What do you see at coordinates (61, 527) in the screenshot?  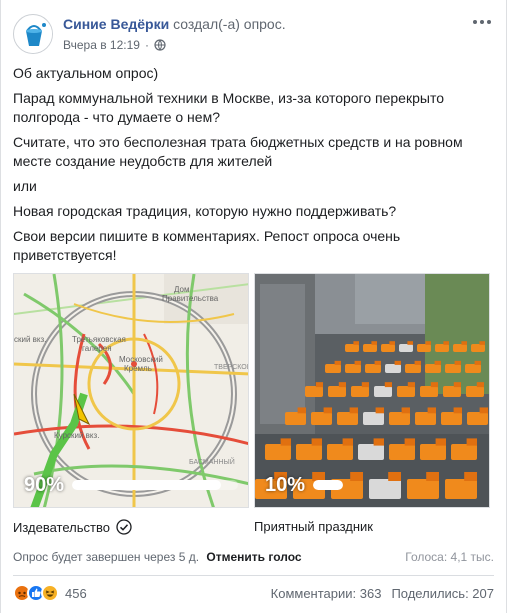 I see `poll-option-label: Издевательство` at bounding box center [61, 527].